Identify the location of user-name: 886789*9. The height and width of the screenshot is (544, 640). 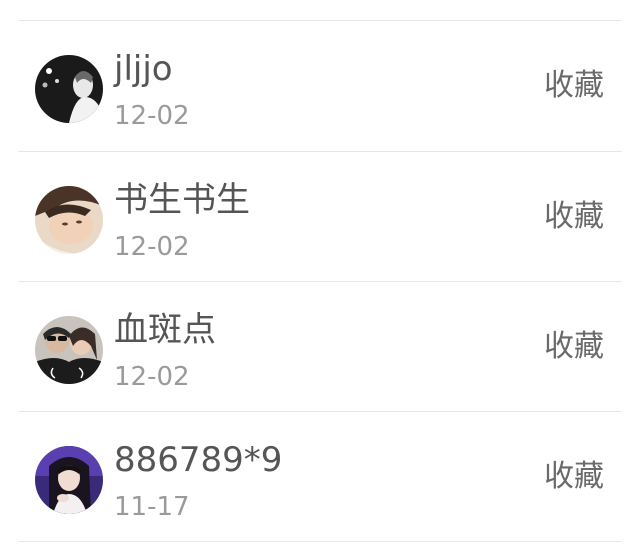
(198, 460).